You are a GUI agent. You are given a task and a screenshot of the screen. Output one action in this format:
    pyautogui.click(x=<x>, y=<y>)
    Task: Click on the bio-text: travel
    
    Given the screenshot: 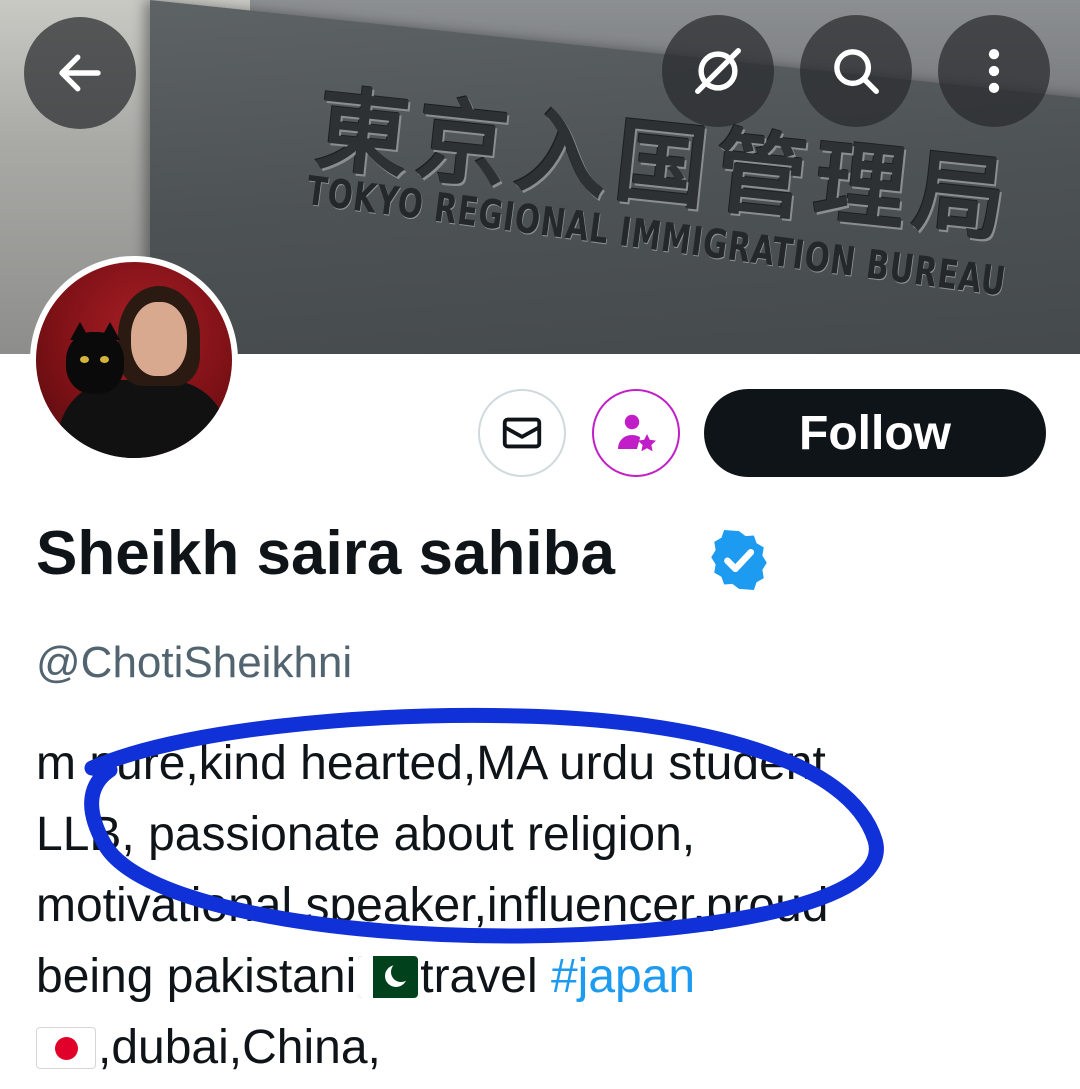 What is the action you would take?
    pyautogui.click(x=485, y=976)
    